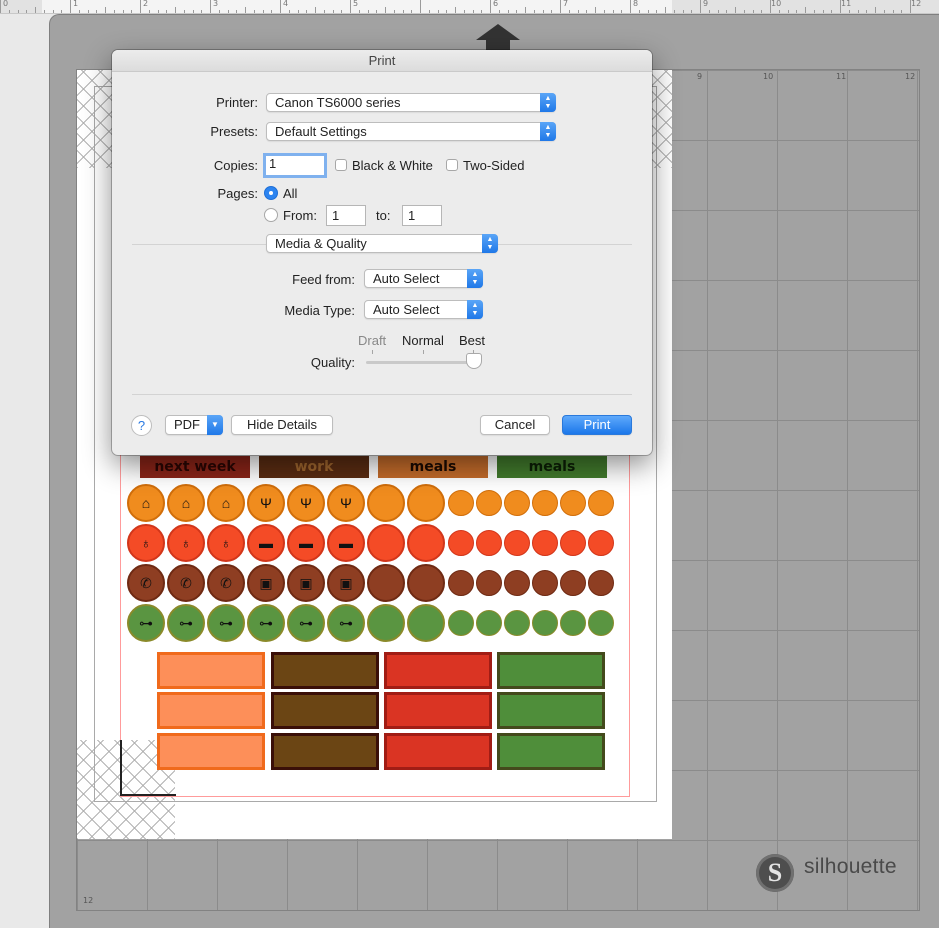 The height and width of the screenshot is (928, 939). Describe the element at coordinates (76, 4) in the screenshot. I see `ruler-number: 1` at that location.